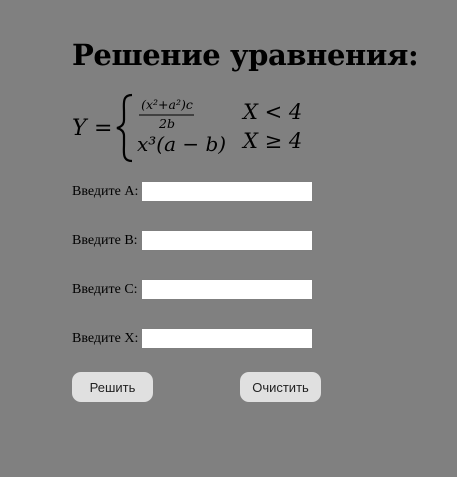 The height and width of the screenshot is (477, 457). What do you see at coordinates (105, 240) in the screenshot?
I see `field-label-b: Введите В:` at bounding box center [105, 240].